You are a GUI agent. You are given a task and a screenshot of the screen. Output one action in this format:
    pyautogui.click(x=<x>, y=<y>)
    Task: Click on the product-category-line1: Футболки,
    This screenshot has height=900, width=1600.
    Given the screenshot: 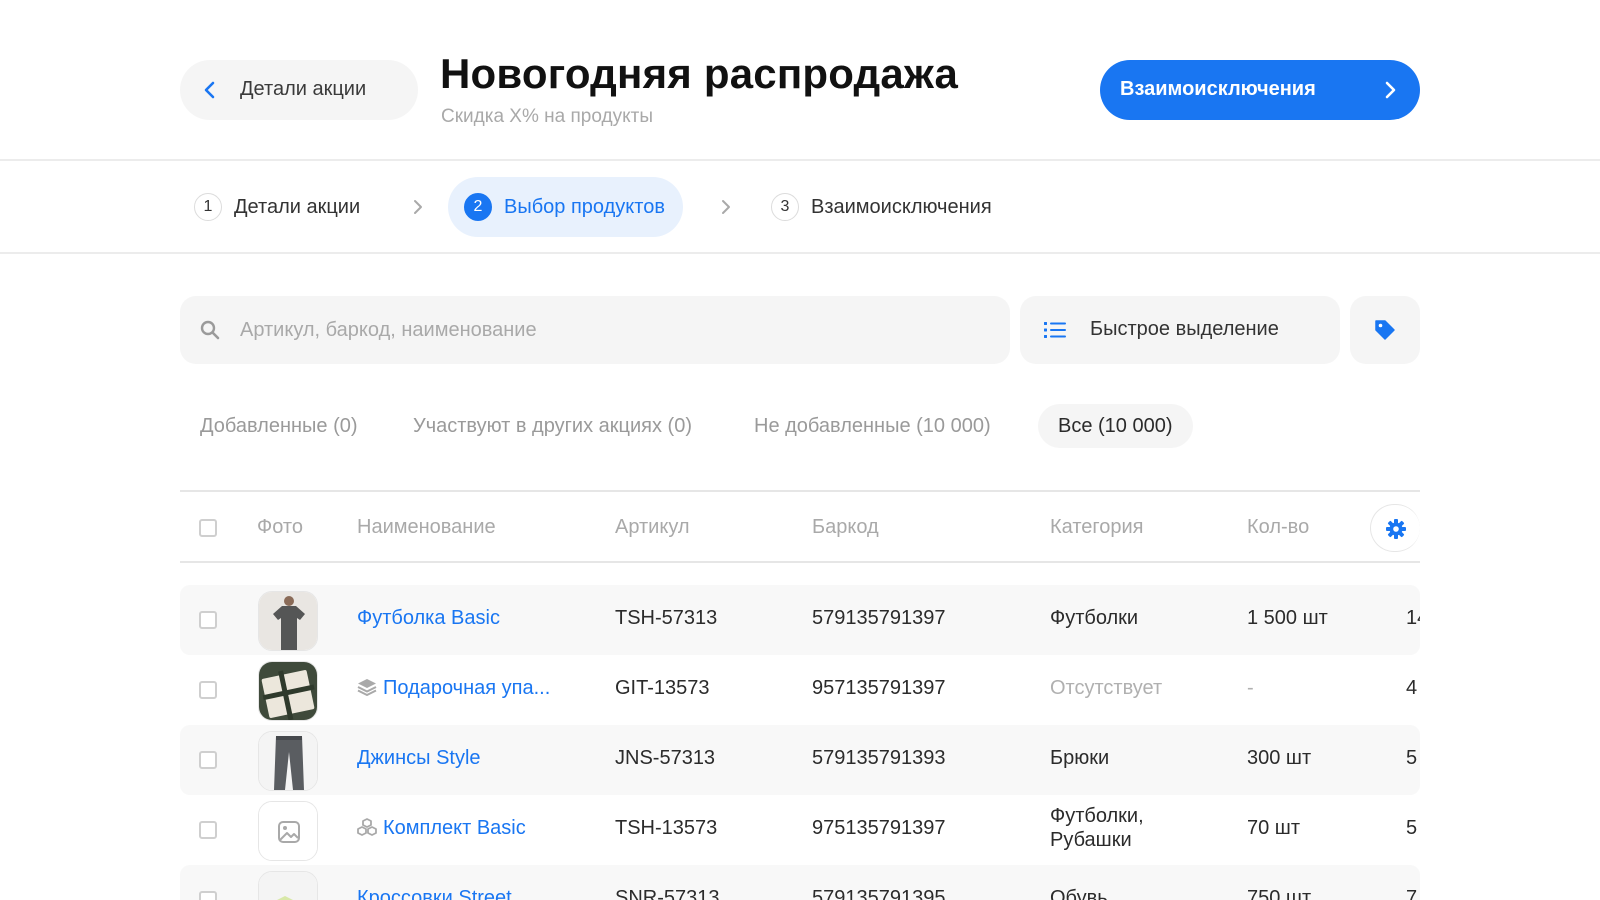 What is the action you would take?
    pyautogui.click(x=1097, y=816)
    